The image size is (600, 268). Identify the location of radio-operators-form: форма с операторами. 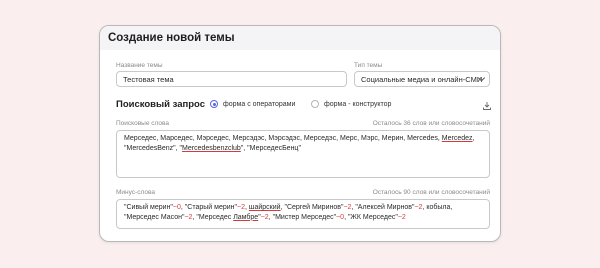
(252, 104).